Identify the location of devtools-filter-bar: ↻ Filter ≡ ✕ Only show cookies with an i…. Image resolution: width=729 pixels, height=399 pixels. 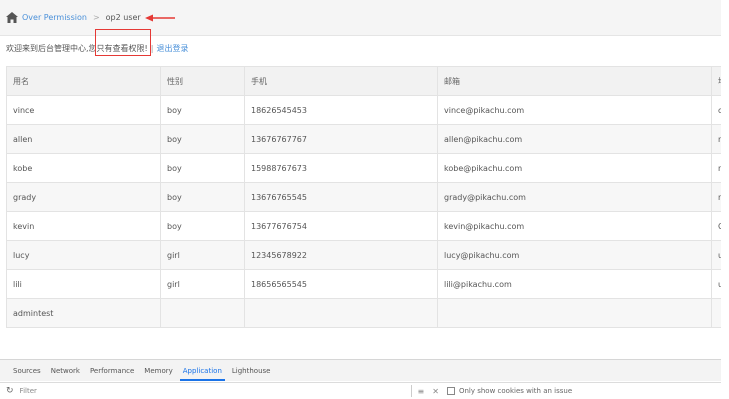
(360, 390).